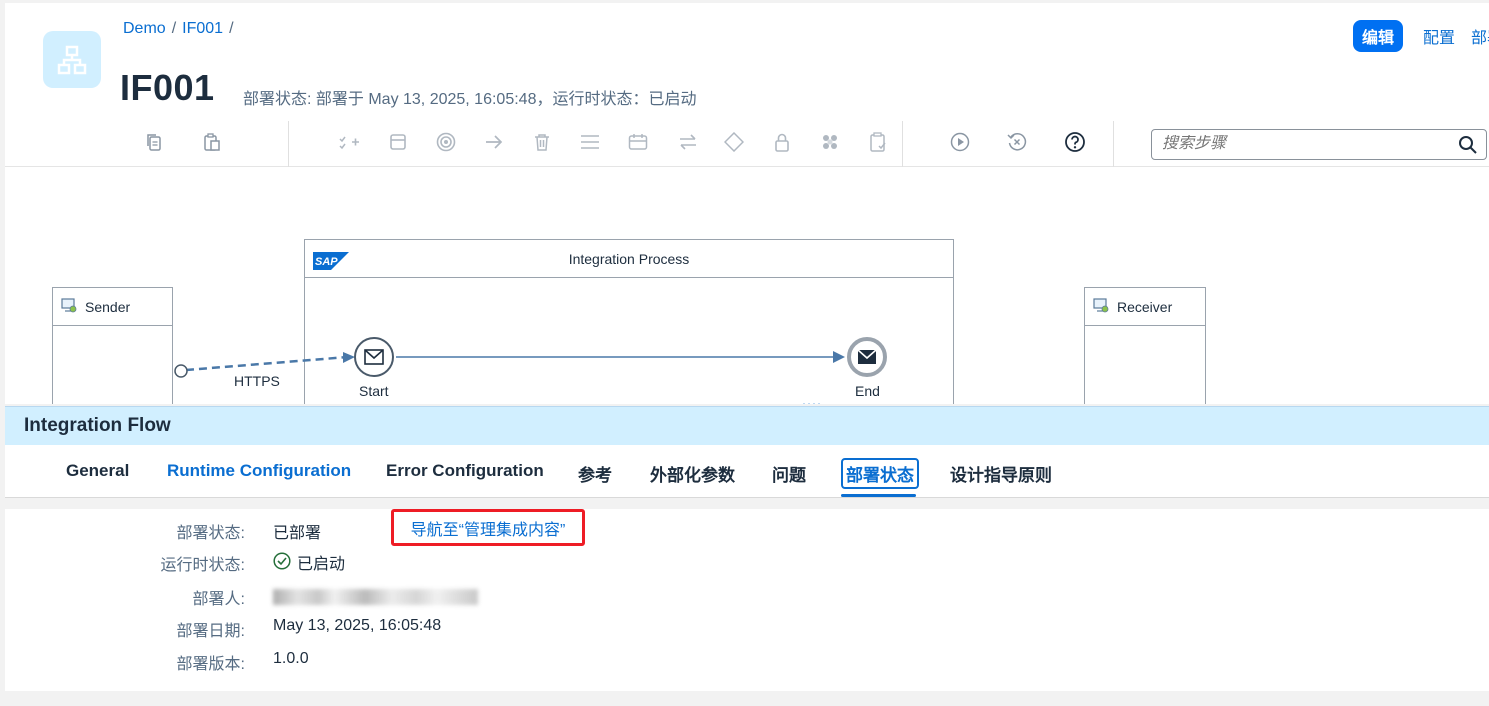 The height and width of the screenshot is (706, 1489). Describe the element at coordinates (355, 566) in the screenshot. I see `runtime-status-row: 运行时状态: 已启动` at that location.